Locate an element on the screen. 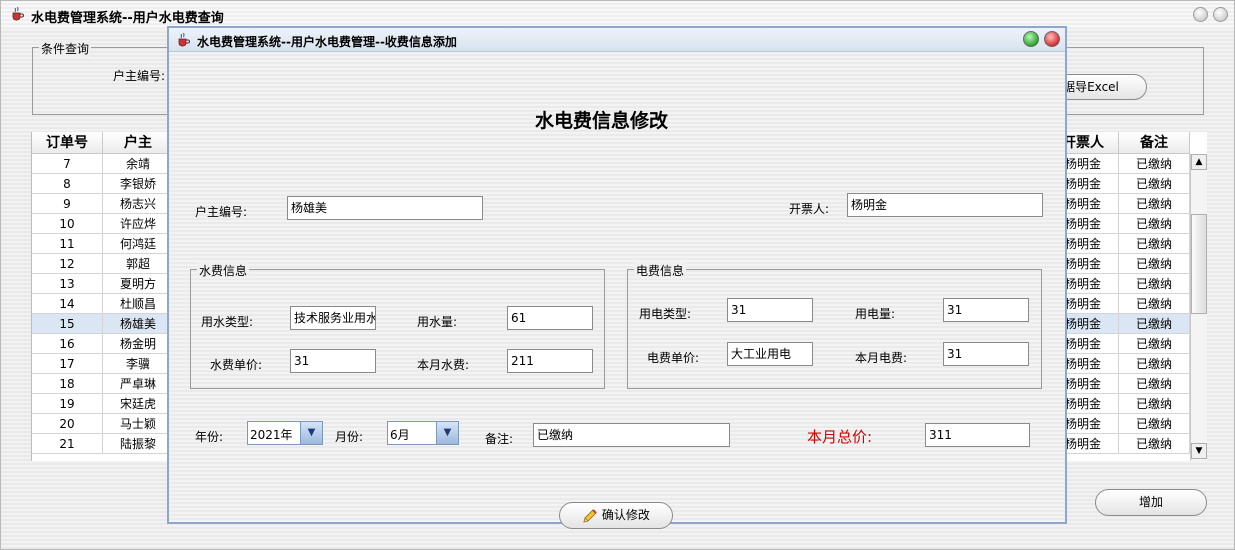 The image size is (1235, 550). cell-id: 21 is located at coordinates (67, 444).